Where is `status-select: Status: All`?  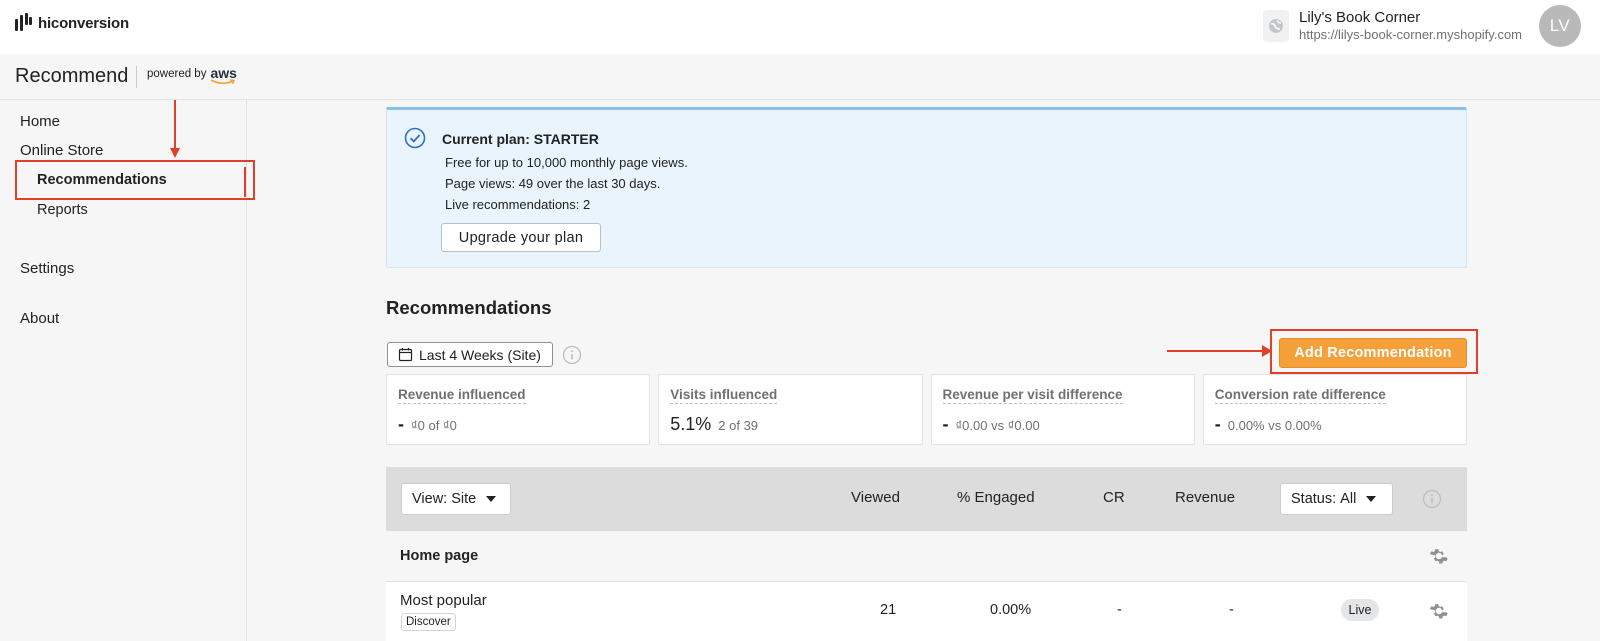 status-select: Status: All is located at coordinates (1336, 499).